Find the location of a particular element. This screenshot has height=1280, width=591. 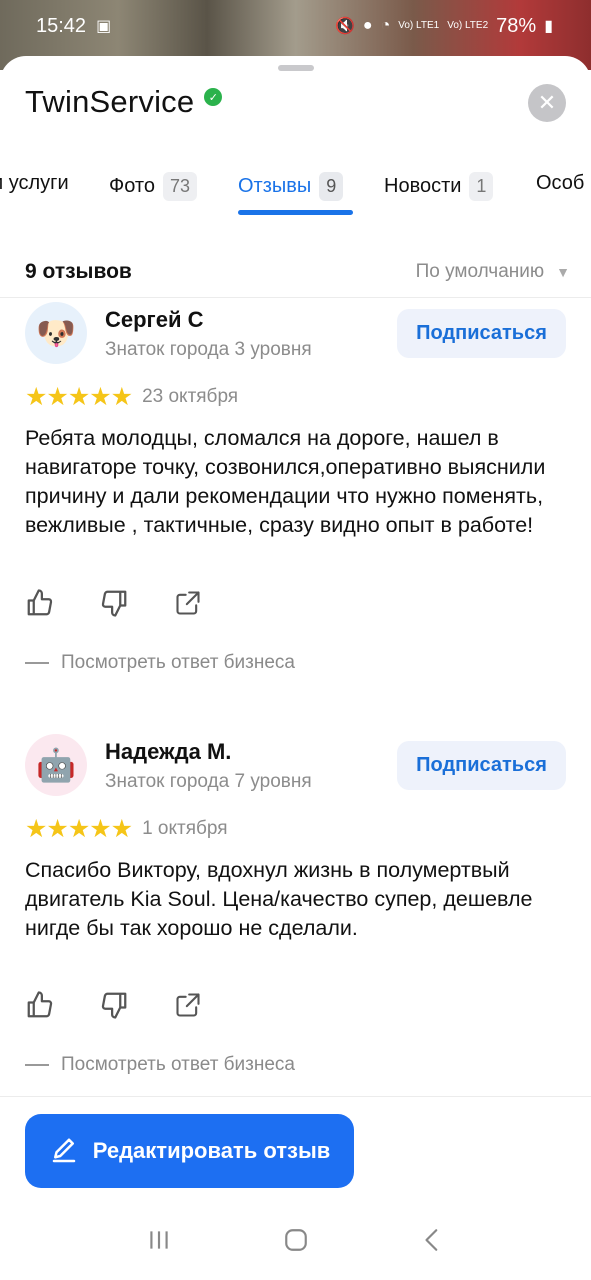

home-icon is located at coordinates (296, 1240).